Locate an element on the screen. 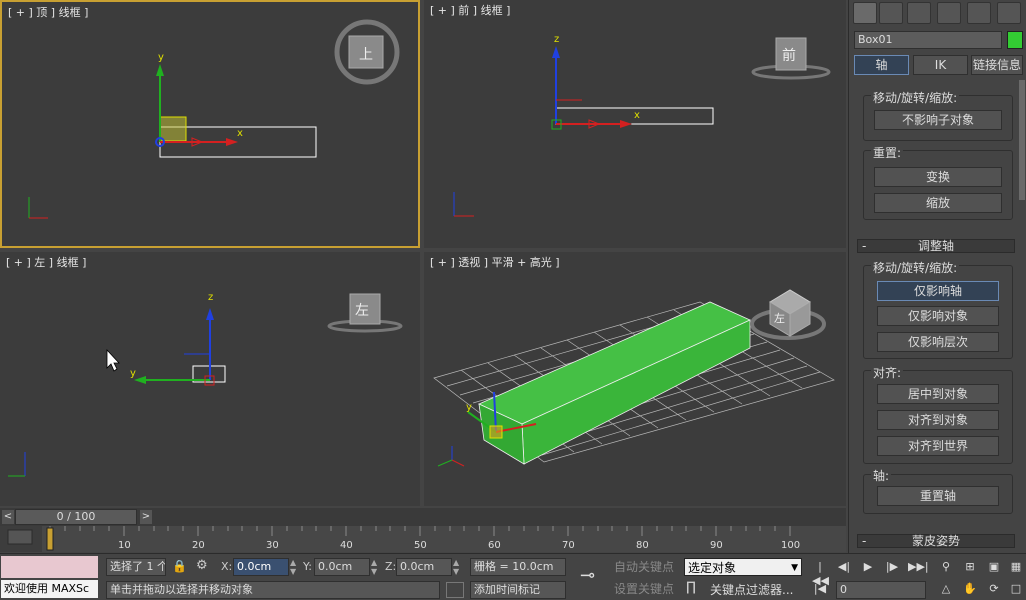 This screenshot has height=600, width=1026. zoom-extents-all-icon: ▦ is located at coordinates (1016, 567).